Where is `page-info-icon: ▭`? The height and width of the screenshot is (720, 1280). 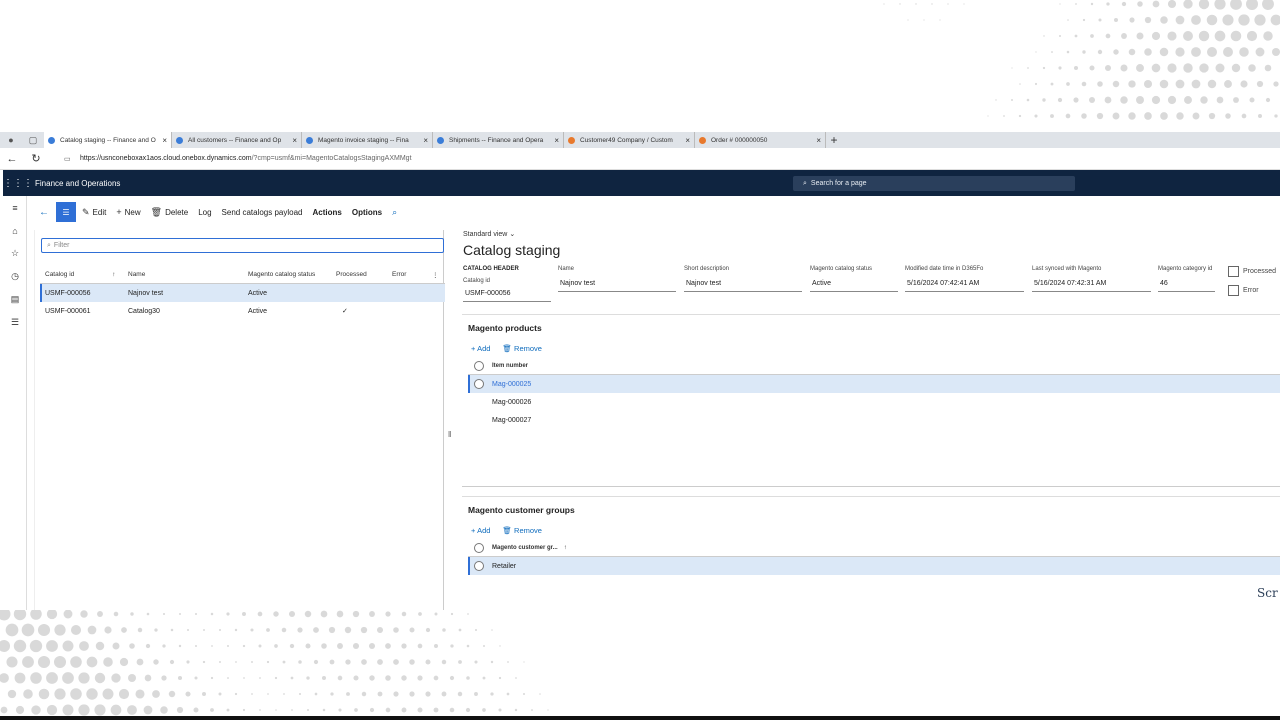
page-info-icon: ▭ is located at coordinates (70, 159).